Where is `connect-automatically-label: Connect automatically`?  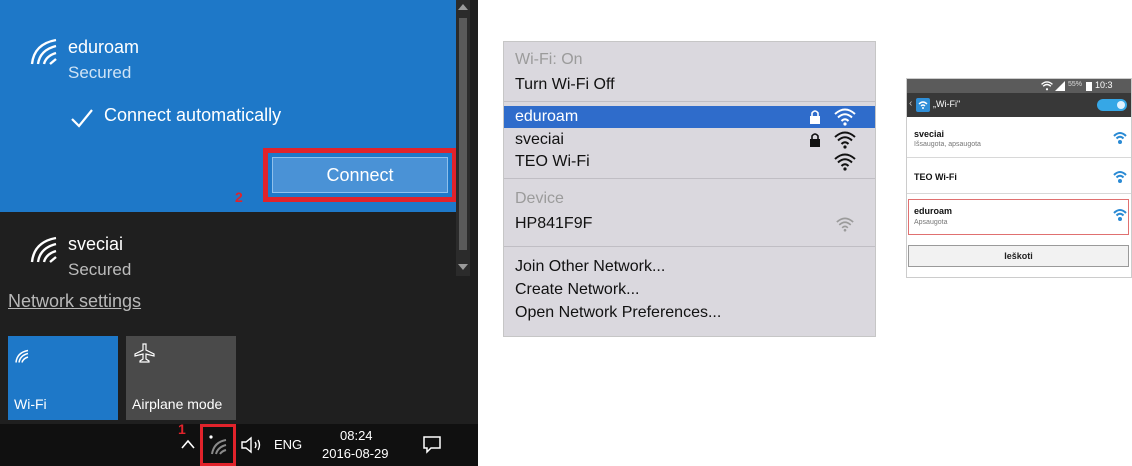
connect-automatically-label: Connect automatically is located at coordinates (192, 115).